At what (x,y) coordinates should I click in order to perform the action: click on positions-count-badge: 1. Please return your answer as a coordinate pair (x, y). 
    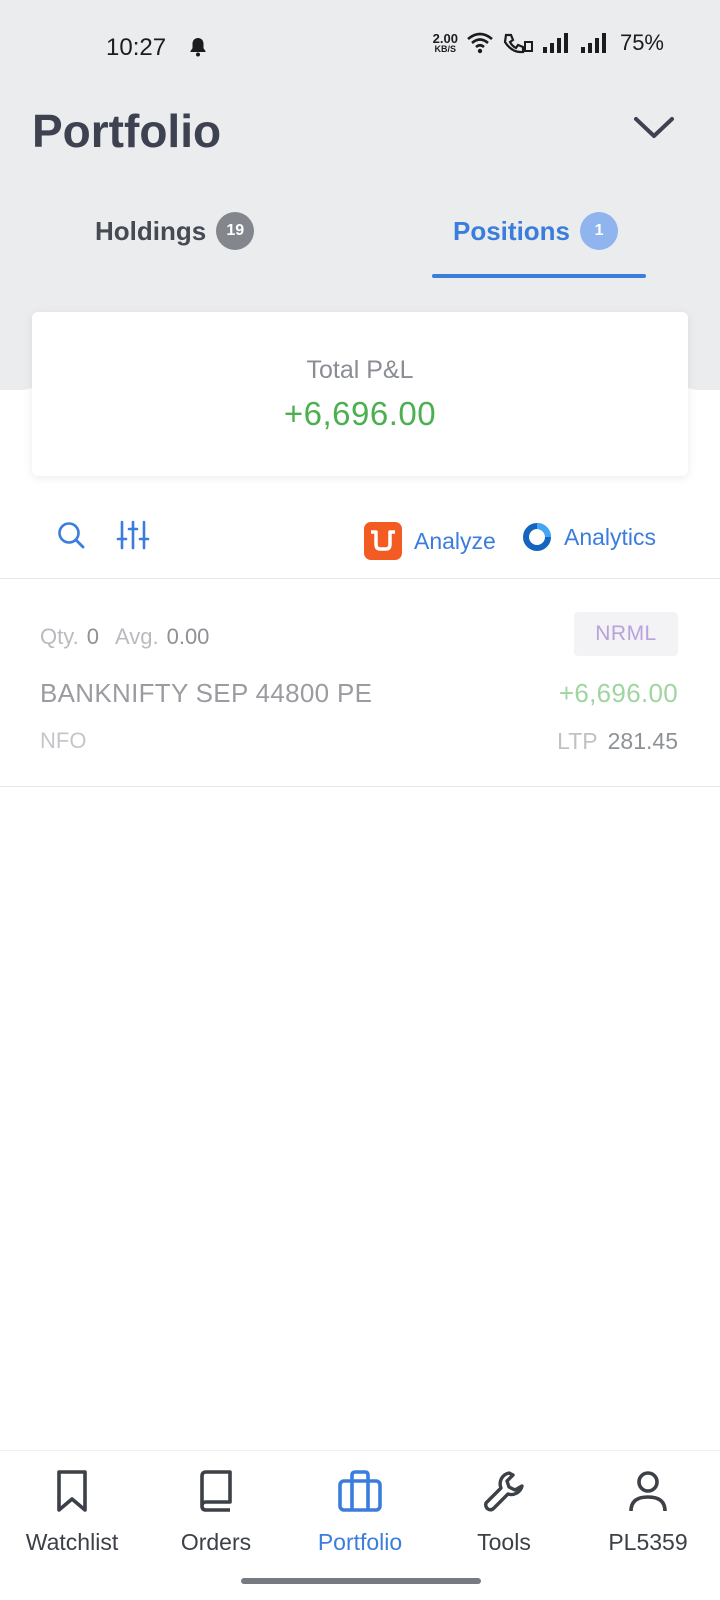
    Looking at the image, I should click on (599, 231).